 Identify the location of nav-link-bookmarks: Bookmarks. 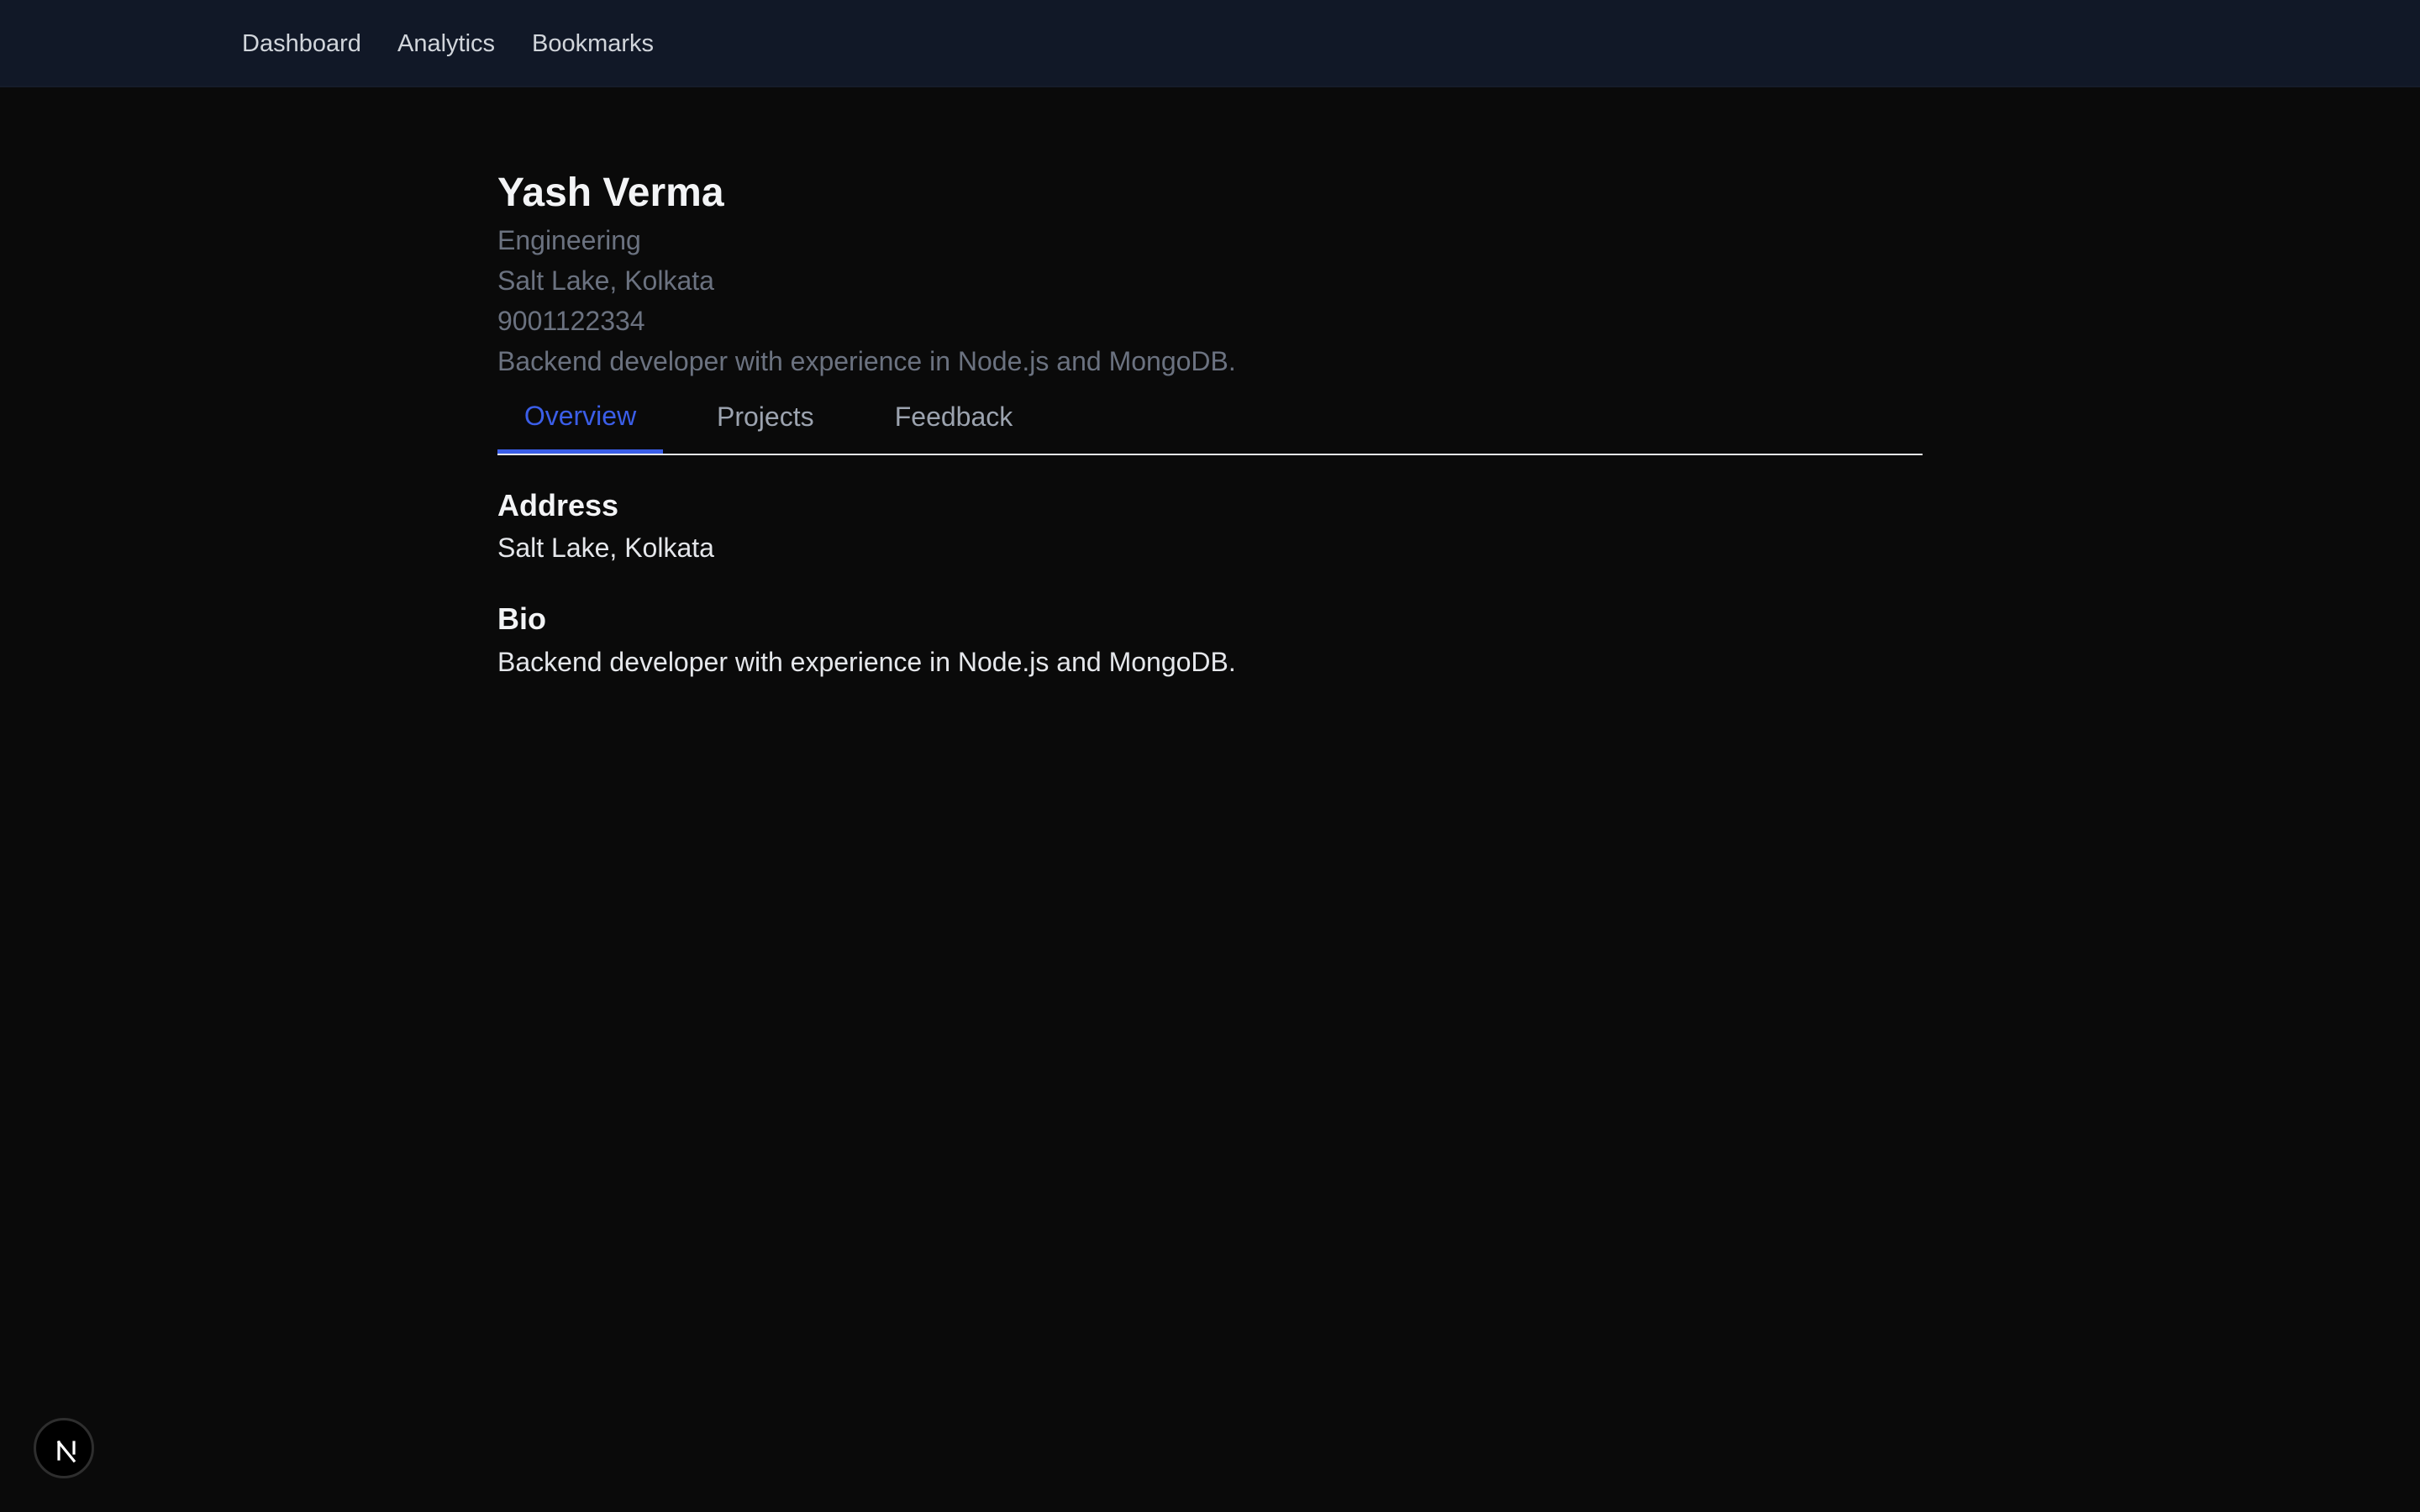
(593, 44).